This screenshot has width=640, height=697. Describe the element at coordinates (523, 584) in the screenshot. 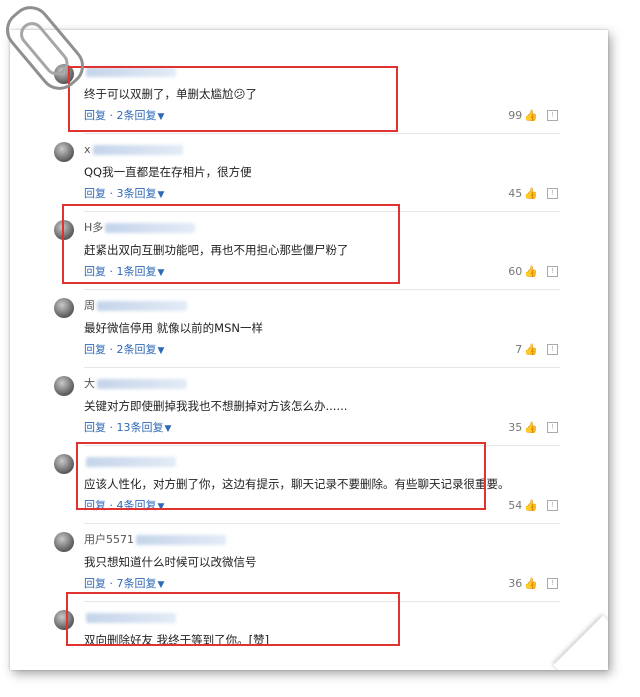

I see `like-button: 36 👍` at that location.